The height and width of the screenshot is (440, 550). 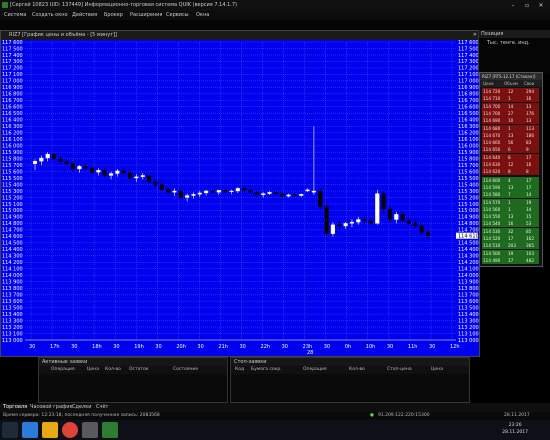 What do you see at coordinates (510, 238) in the screenshot?
I see `buy-order-row: 114 520 17 162` at bounding box center [510, 238].